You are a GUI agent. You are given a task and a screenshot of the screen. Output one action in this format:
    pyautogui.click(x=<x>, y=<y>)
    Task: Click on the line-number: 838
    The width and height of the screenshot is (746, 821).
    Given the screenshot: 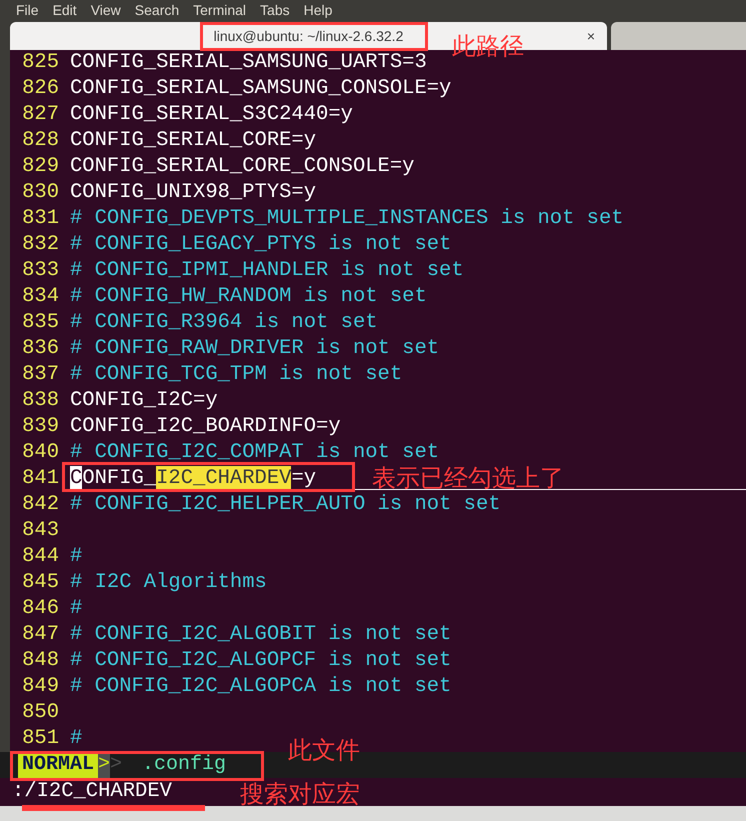 What is the action you would take?
    pyautogui.click(x=40, y=401)
    